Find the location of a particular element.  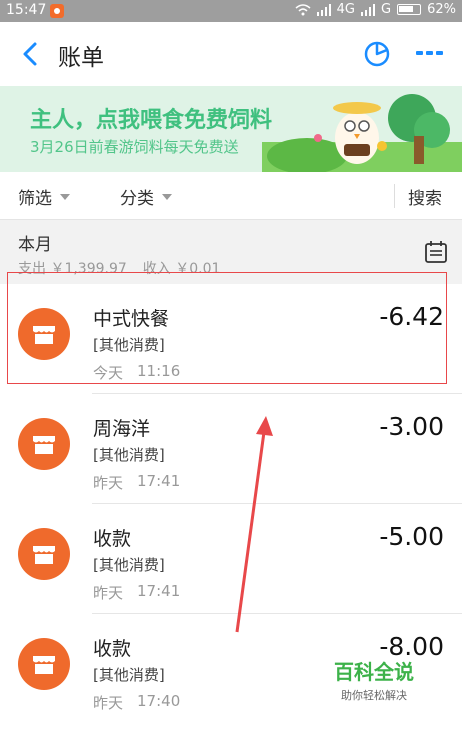

notification-app-icon is located at coordinates (57, 11).